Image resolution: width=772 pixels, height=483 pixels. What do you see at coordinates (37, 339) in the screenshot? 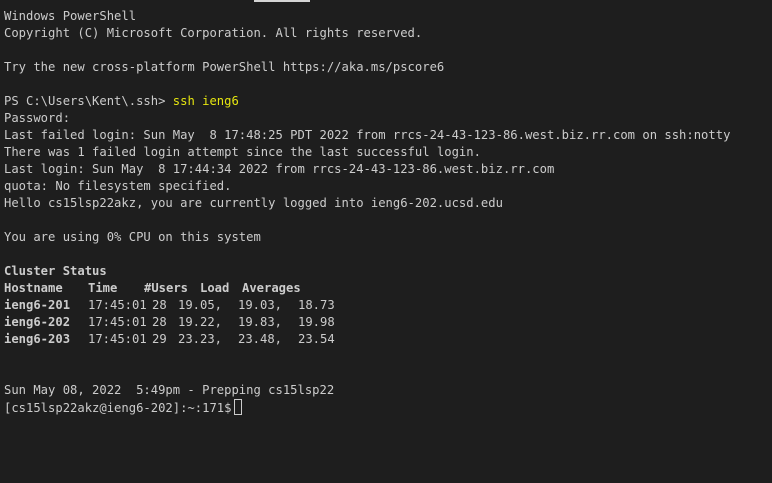
I see `row-hostname: ieng6-203` at bounding box center [37, 339].